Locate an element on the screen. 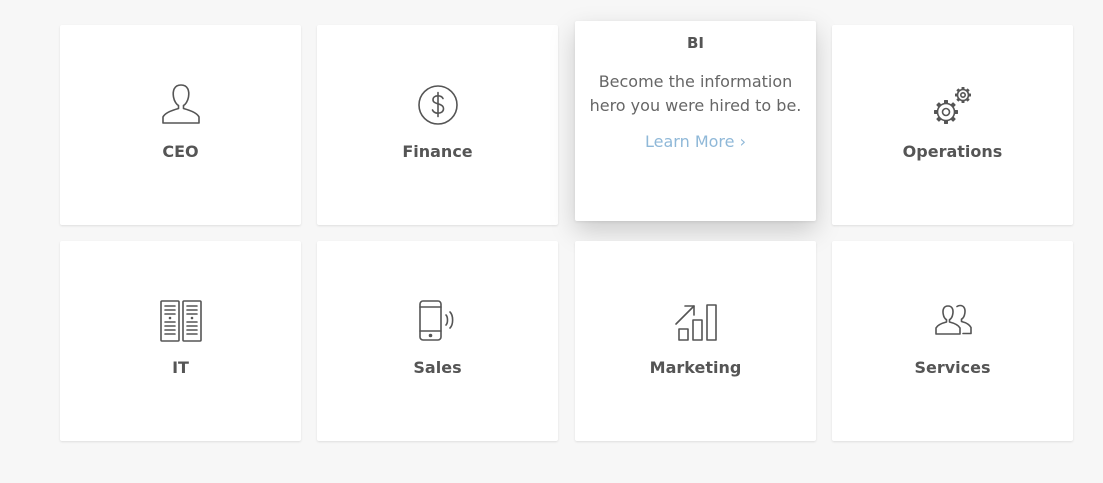 The image size is (1103, 483). card-label: Finance is located at coordinates (437, 151).